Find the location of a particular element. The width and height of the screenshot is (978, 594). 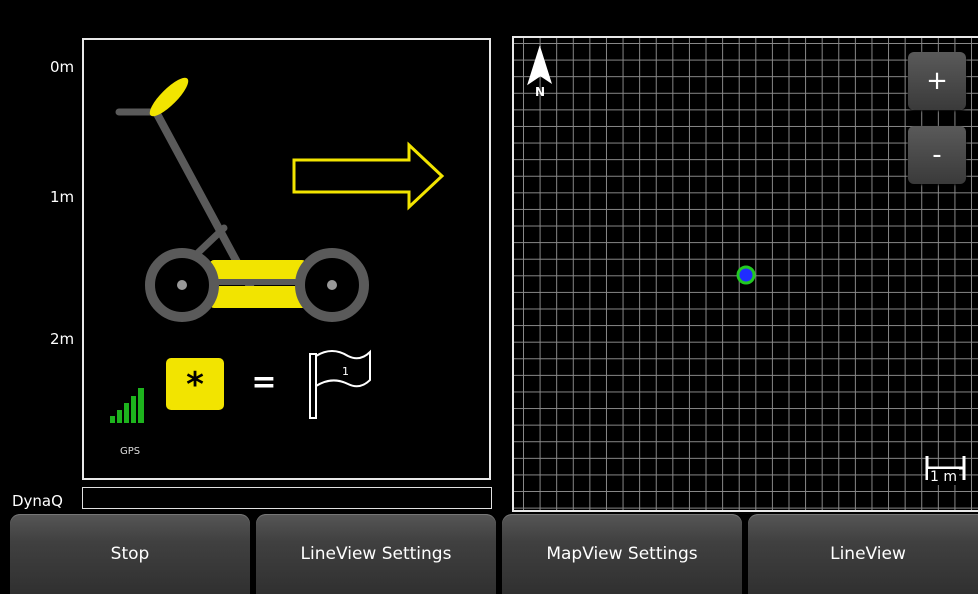

dynaq-bar is located at coordinates (287, 498).